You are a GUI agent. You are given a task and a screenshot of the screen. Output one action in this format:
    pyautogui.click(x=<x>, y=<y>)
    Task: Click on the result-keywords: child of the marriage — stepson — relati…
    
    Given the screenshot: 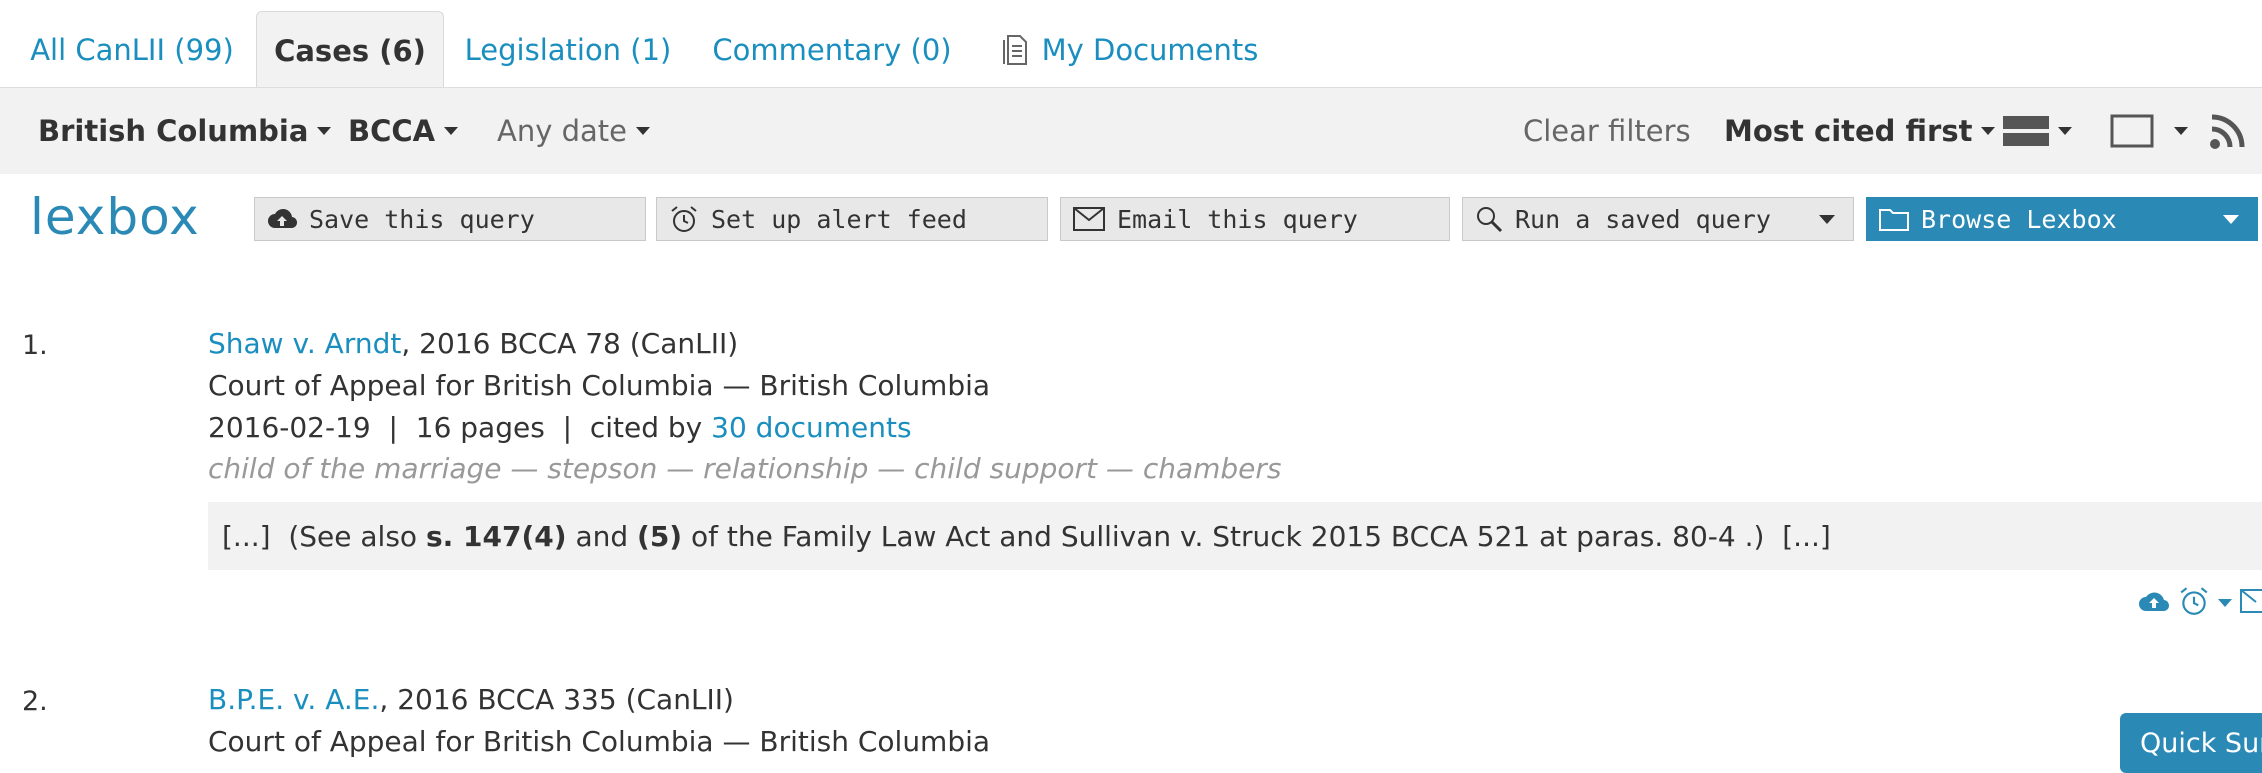 What is the action you would take?
    pyautogui.click(x=745, y=468)
    